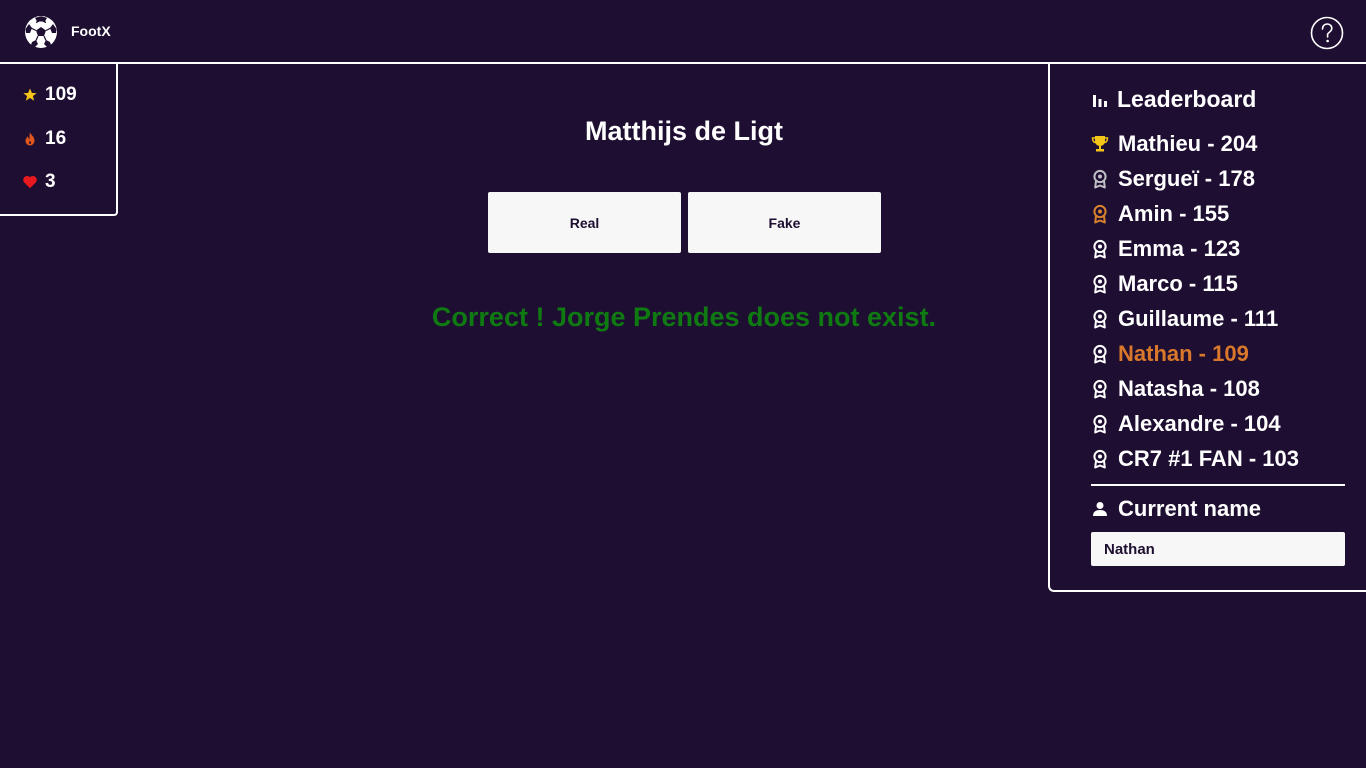 The height and width of the screenshot is (768, 1366). What do you see at coordinates (61, 94) in the screenshot?
I see `score-value: 109` at bounding box center [61, 94].